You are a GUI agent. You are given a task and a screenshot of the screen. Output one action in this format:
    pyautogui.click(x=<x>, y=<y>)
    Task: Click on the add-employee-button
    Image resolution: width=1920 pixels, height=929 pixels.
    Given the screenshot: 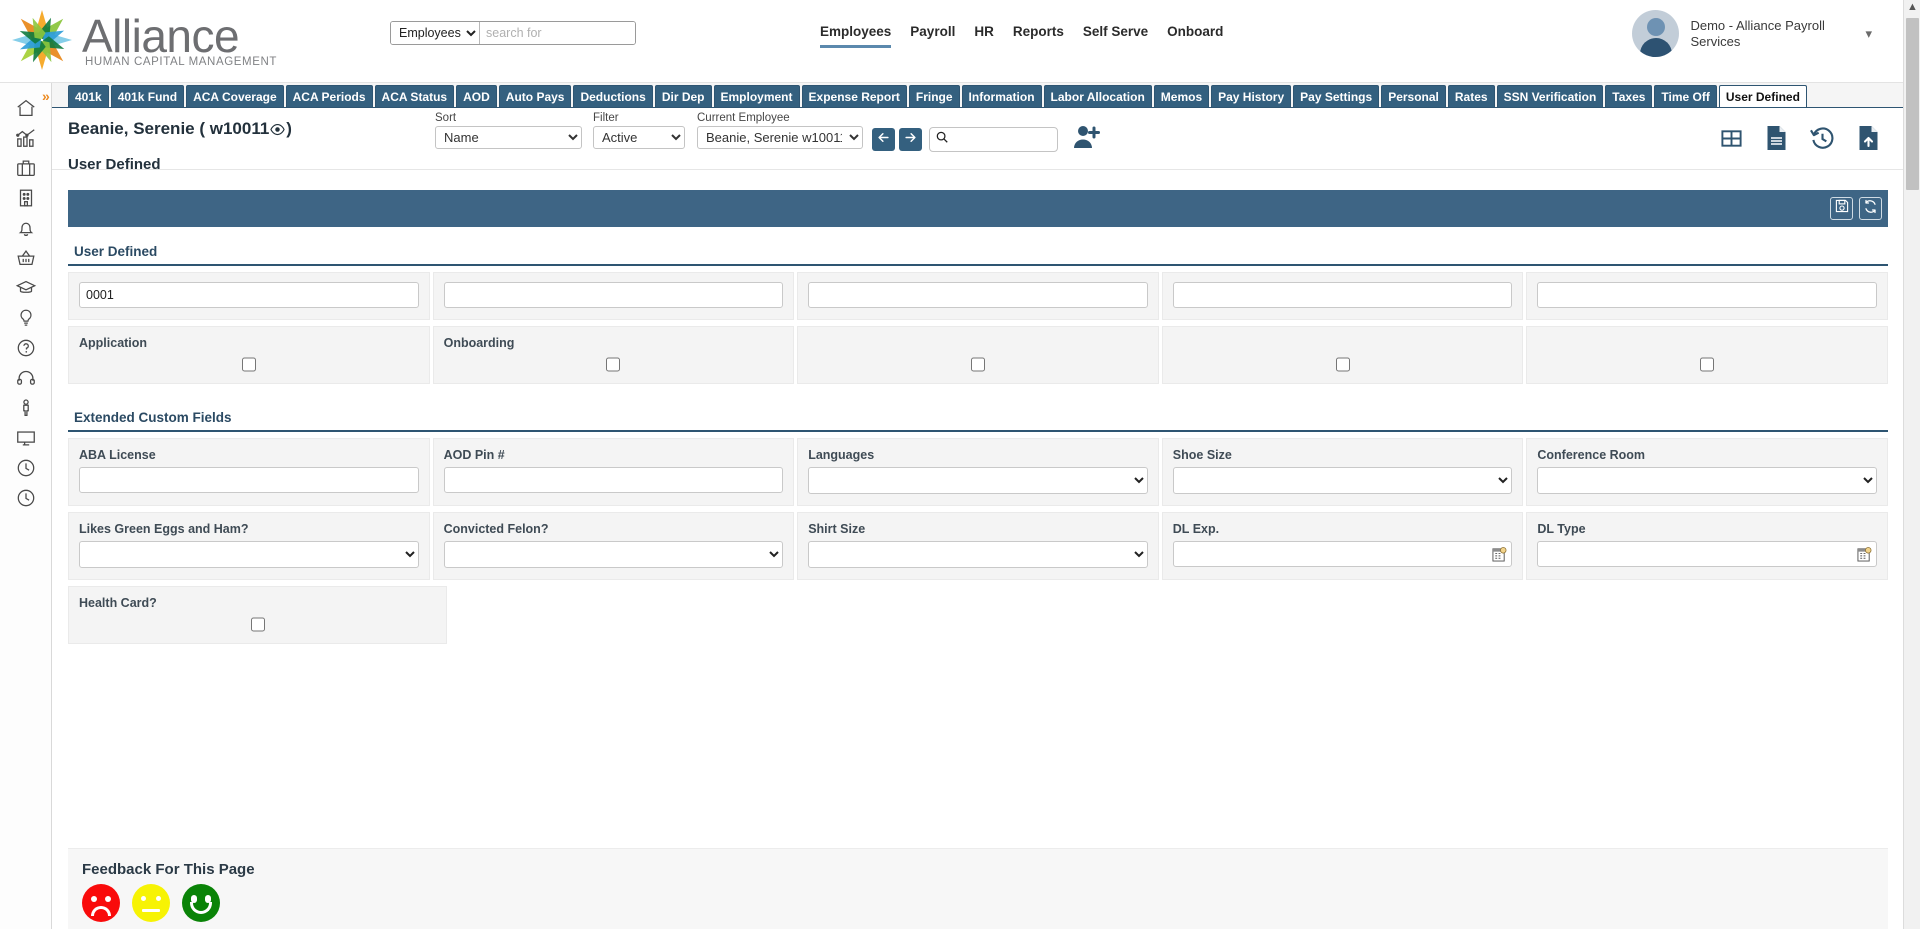 What is the action you would take?
    pyautogui.click(x=1086, y=139)
    